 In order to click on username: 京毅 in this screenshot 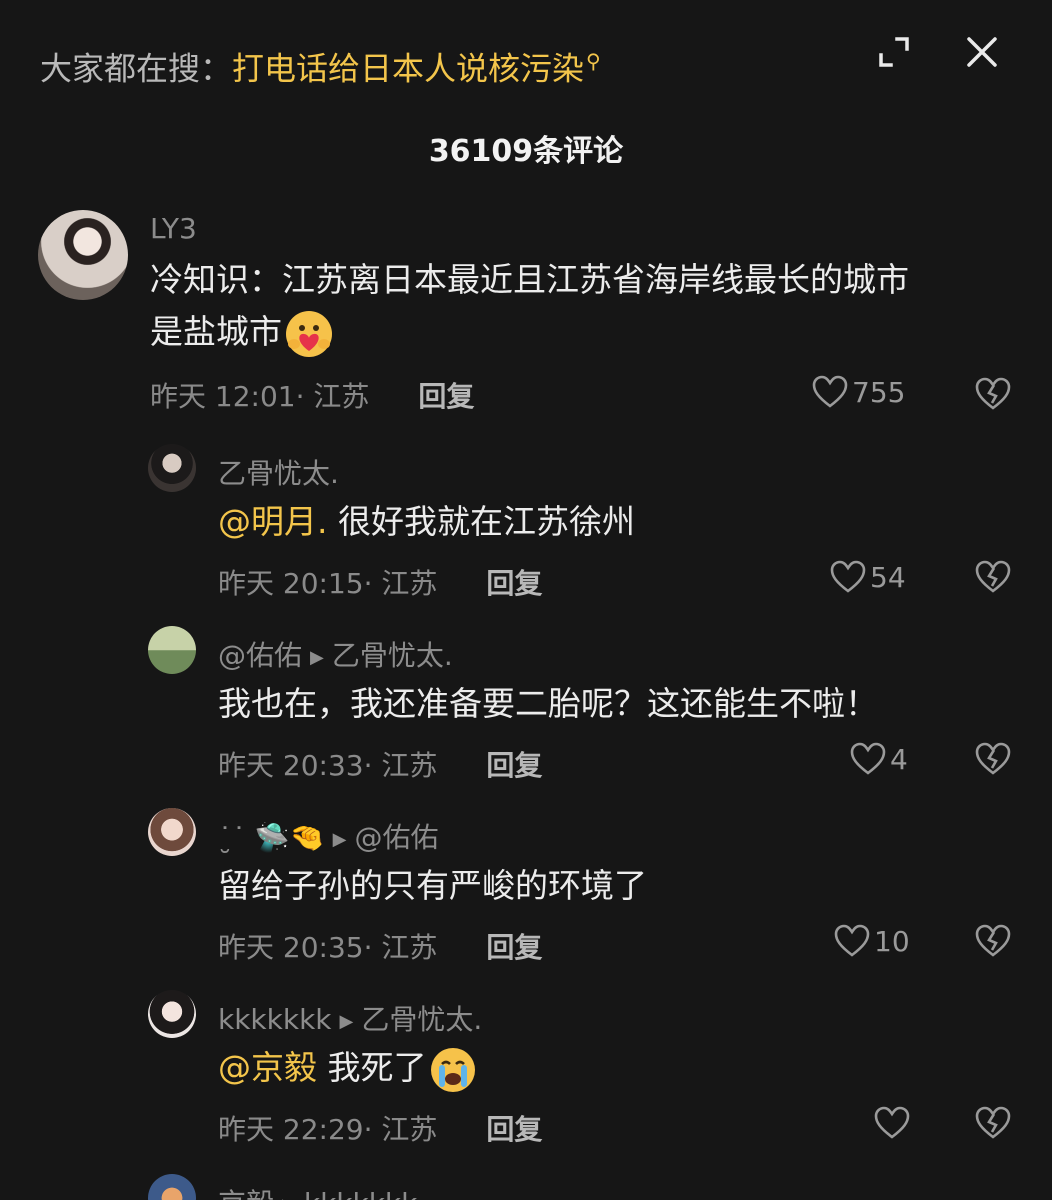, I will do `click(246, 1193)`.